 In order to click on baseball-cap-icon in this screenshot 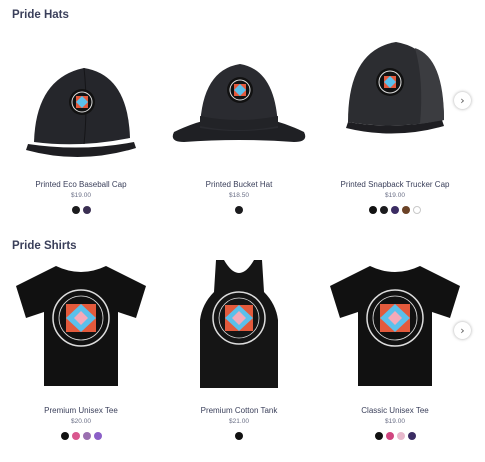, I will do `click(81, 112)`.